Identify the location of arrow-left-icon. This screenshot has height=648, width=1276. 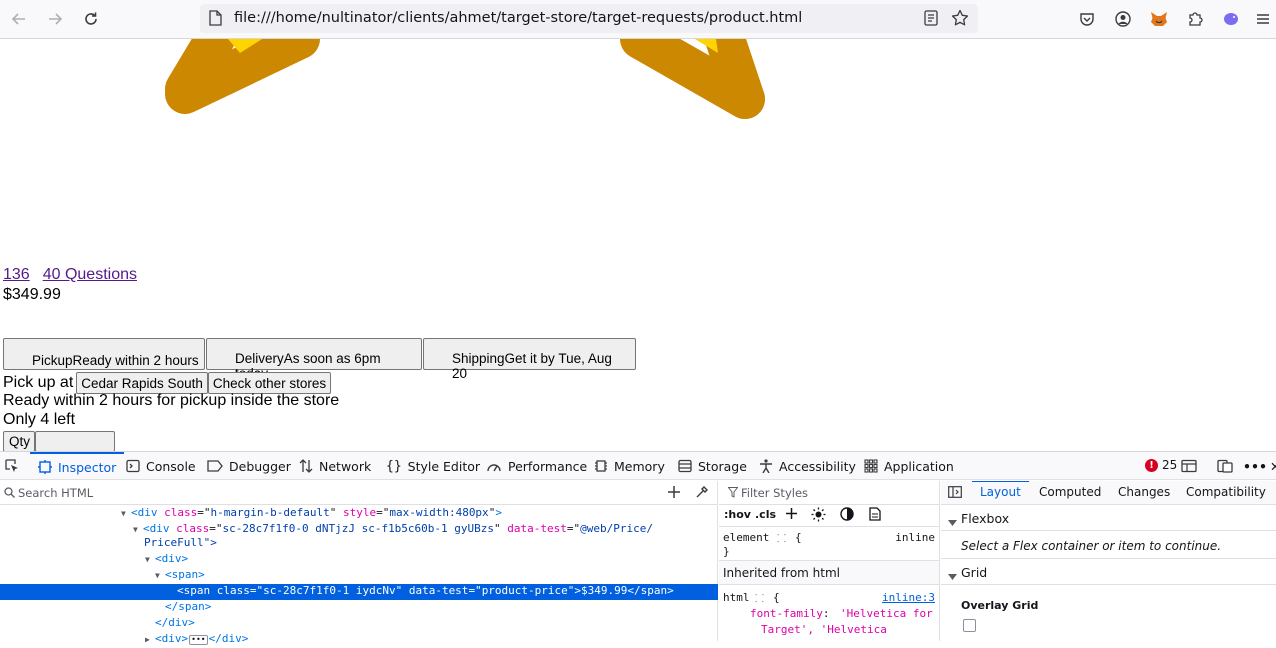
(18, 19).